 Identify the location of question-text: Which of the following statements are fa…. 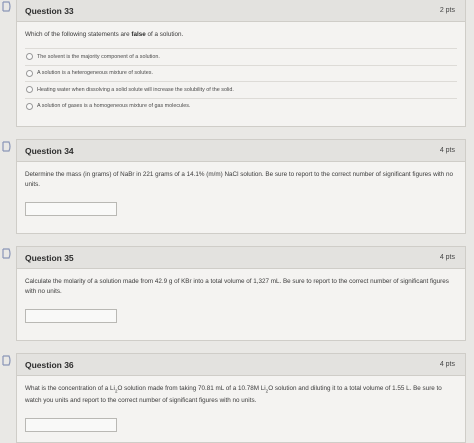
(104, 34).